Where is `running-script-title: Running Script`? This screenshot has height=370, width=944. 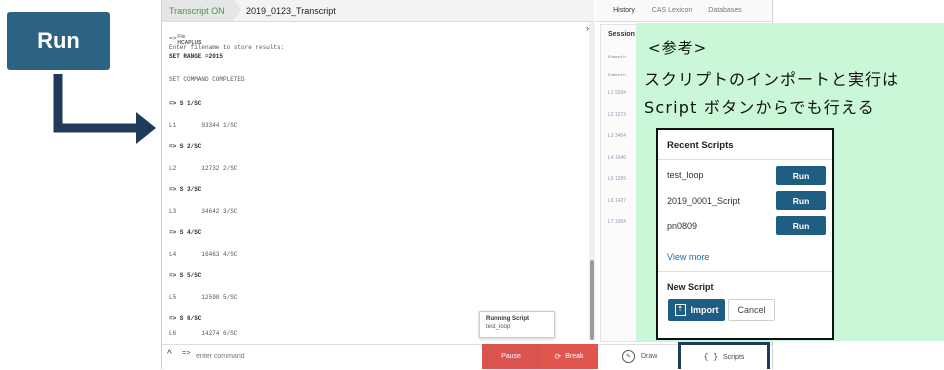
running-script-title: Running Script is located at coordinates (507, 319).